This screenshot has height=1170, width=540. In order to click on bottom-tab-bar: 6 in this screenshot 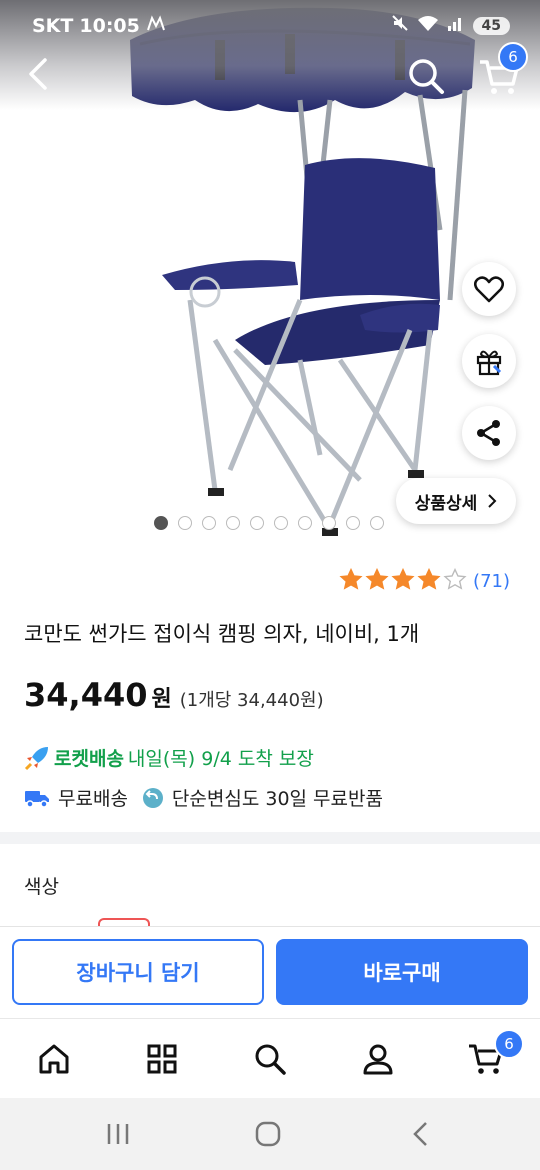, I will do `click(270, 1058)`.